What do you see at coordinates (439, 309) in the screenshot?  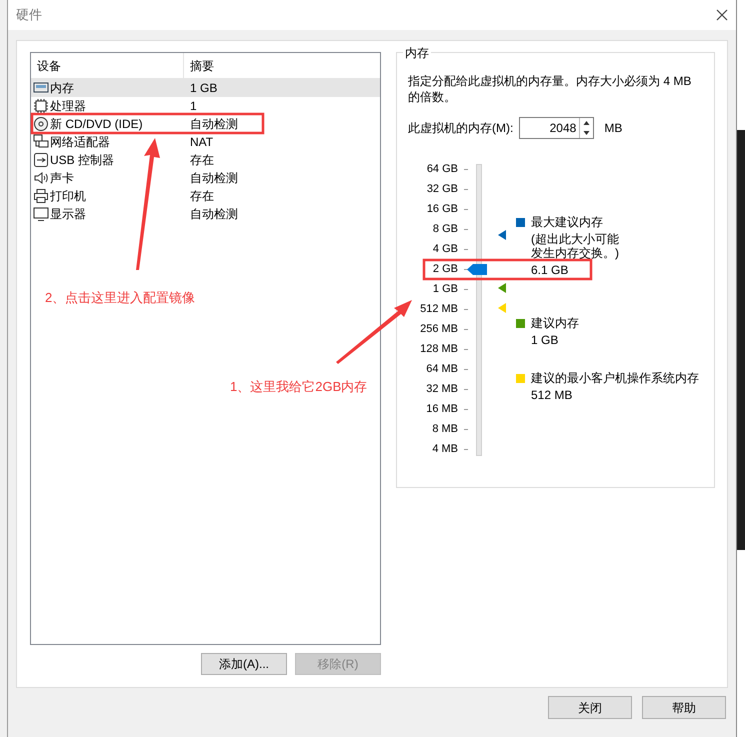 I see `scale-label: 512 MB` at bounding box center [439, 309].